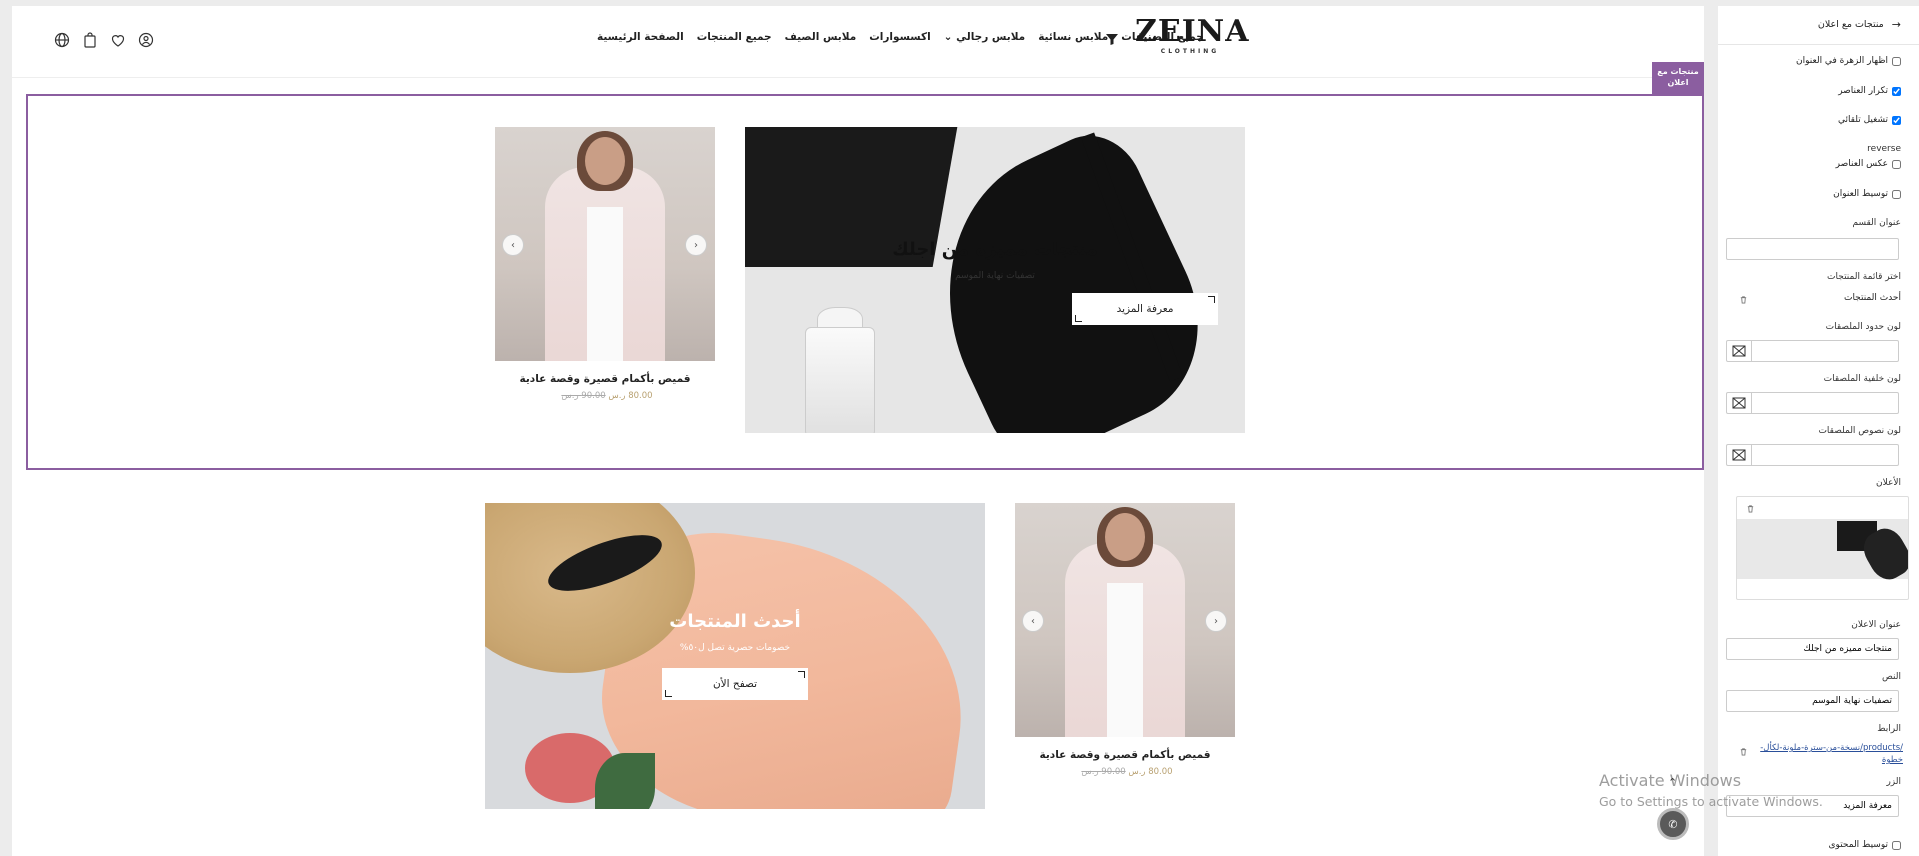  Describe the element at coordinates (104, 40) in the screenshot. I see `header-icons` at that location.